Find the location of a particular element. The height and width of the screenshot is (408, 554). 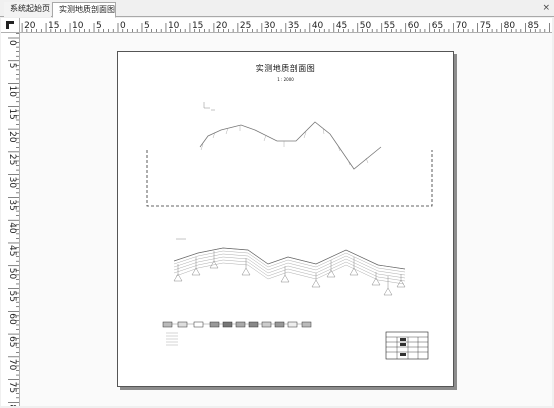

vertical-ruler: 0 5 10 15 20 25 30 35 40 45 50 55 60 65 70 75 80 is located at coordinates (10, 219).